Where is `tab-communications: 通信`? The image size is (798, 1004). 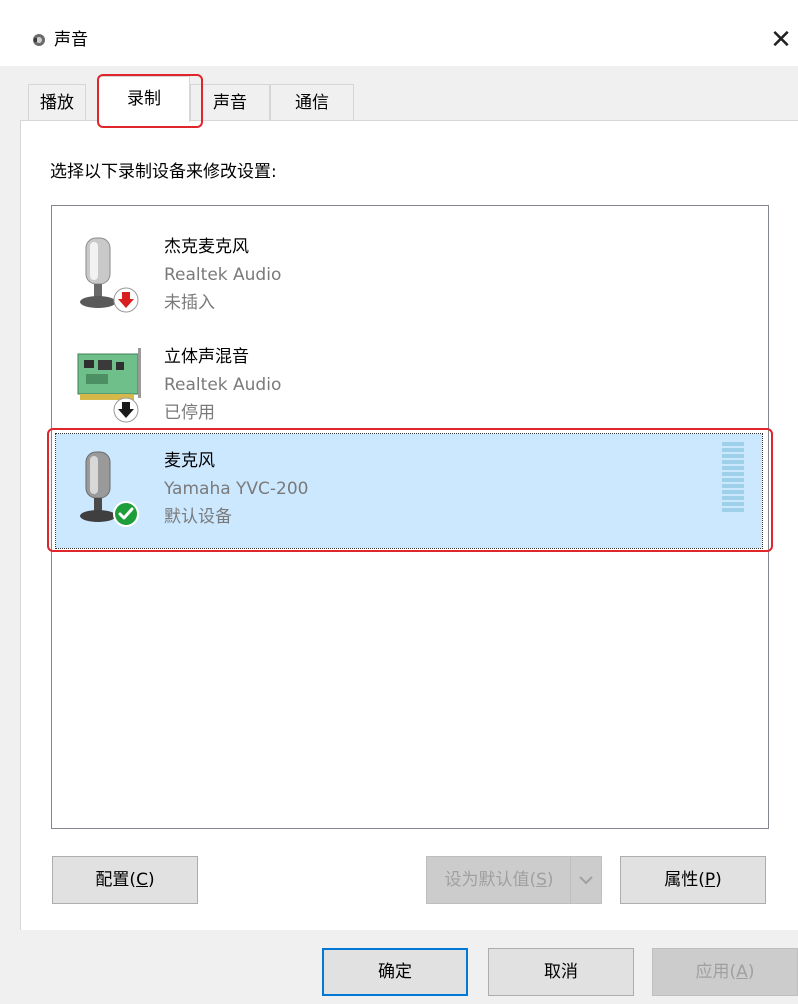
tab-communications: 通信 is located at coordinates (312, 102).